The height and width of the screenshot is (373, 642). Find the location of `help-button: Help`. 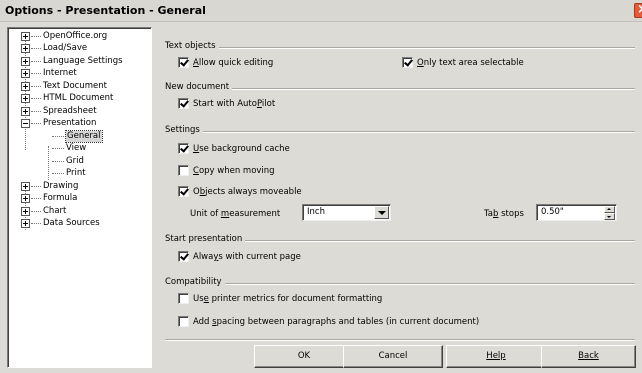

help-button: Help is located at coordinates (496, 356).